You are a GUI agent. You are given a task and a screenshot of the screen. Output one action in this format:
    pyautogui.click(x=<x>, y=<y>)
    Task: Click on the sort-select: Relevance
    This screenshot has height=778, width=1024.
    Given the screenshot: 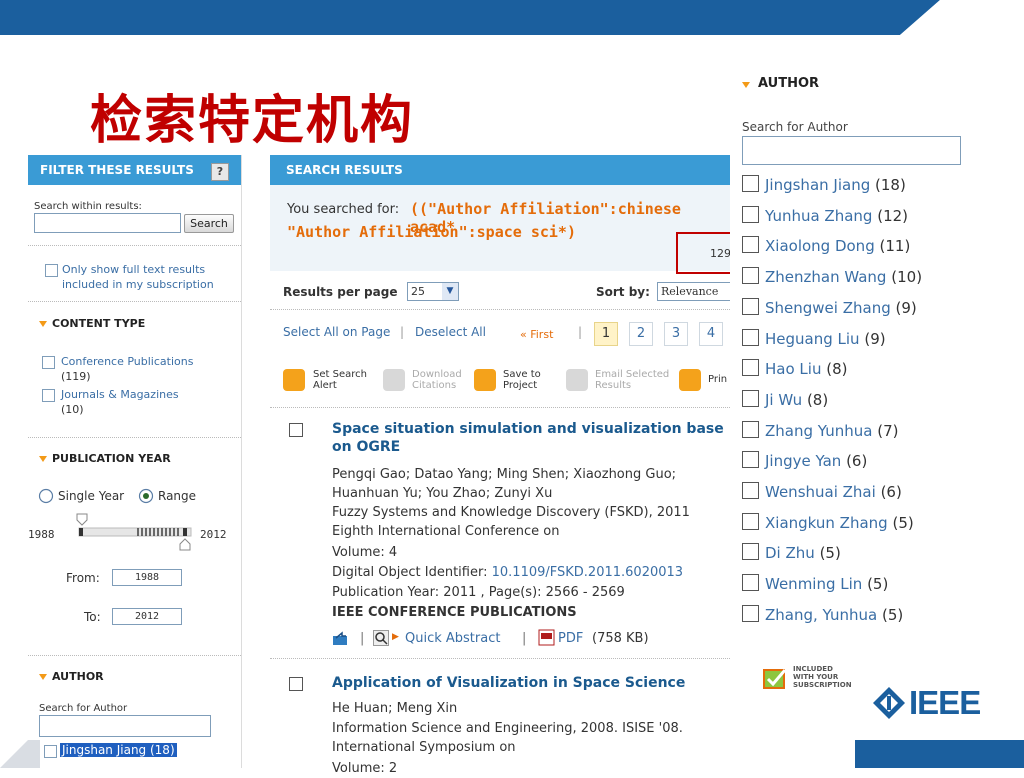 What is the action you would take?
    pyautogui.click(x=694, y=291)
    